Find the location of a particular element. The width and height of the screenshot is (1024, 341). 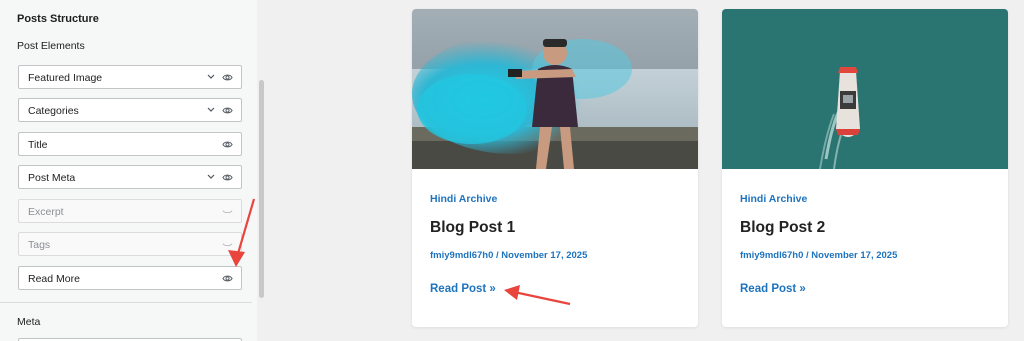

post-title: Blog Post 1 is located at coordinates (472, 228).